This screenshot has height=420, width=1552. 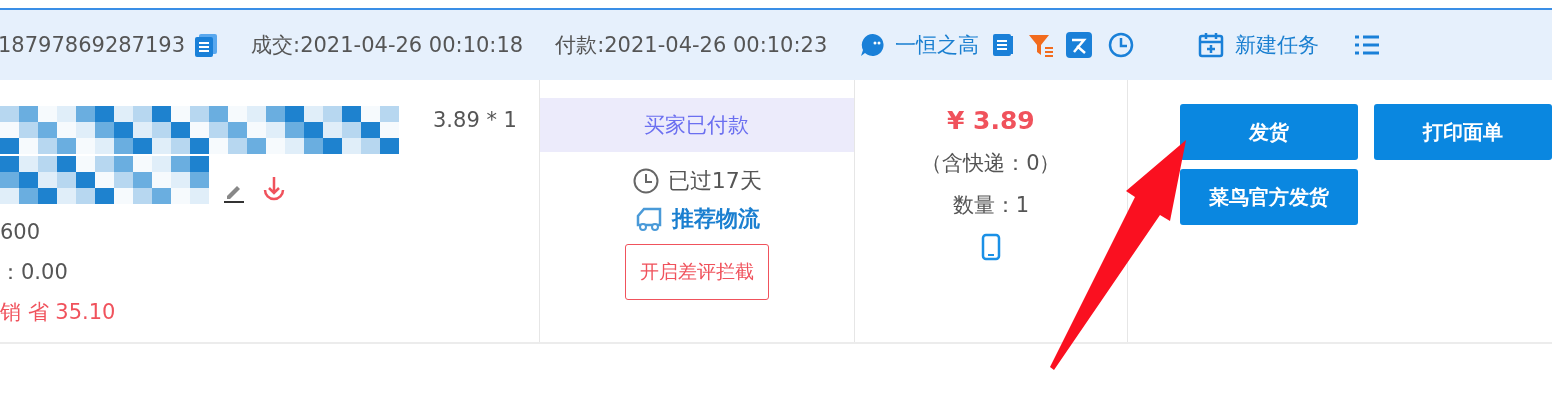 I want to click on item-detail: ：0.00, so click(x=34, y=272).